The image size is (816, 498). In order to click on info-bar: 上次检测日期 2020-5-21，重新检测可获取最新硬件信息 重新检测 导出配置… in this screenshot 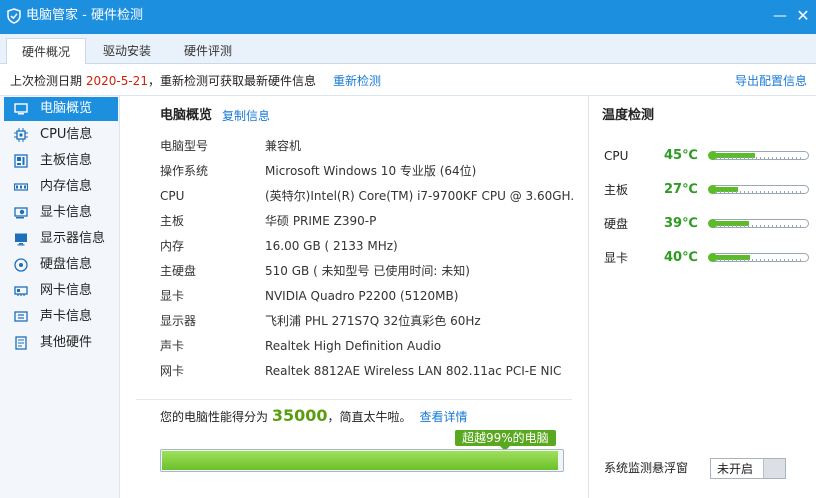, I will do `click(408, 80)`.